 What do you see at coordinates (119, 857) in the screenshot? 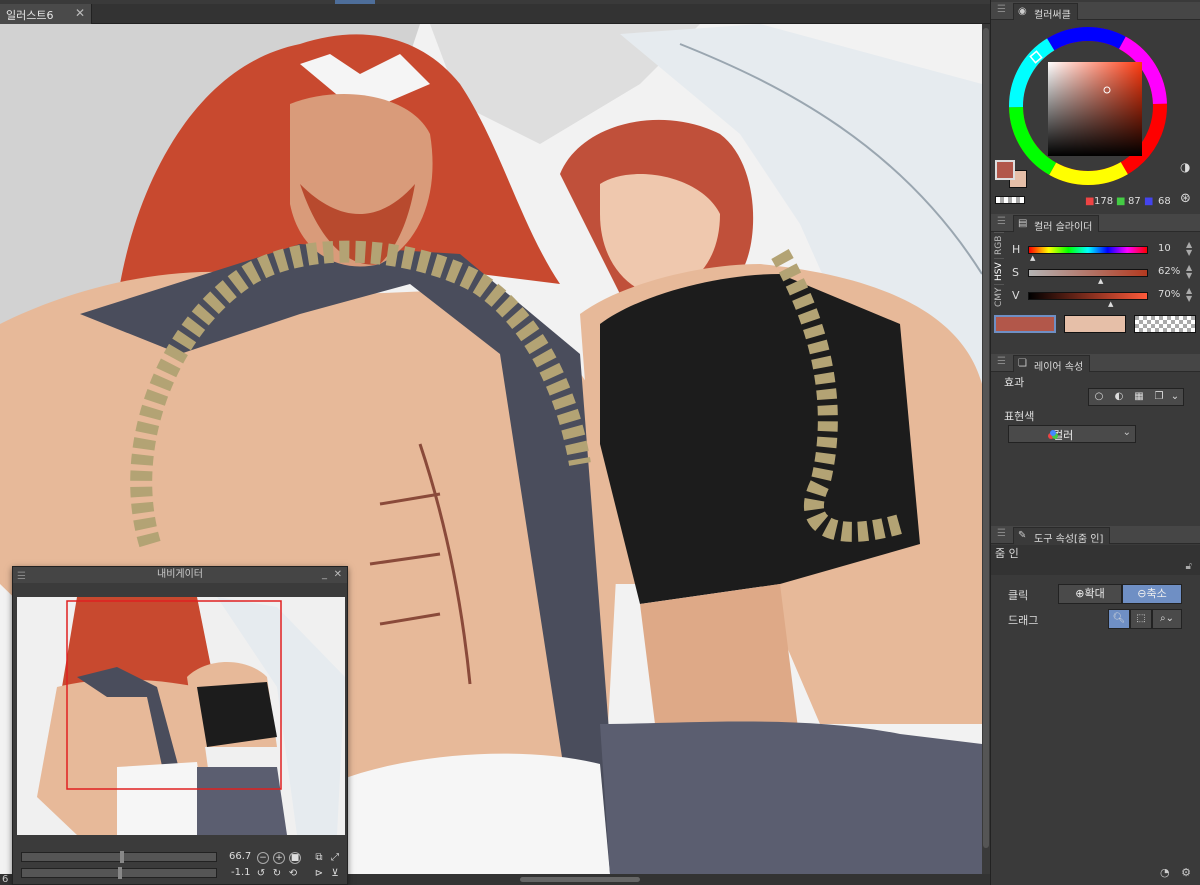
I see `zoom-slider` at bounding box center [119, 857].